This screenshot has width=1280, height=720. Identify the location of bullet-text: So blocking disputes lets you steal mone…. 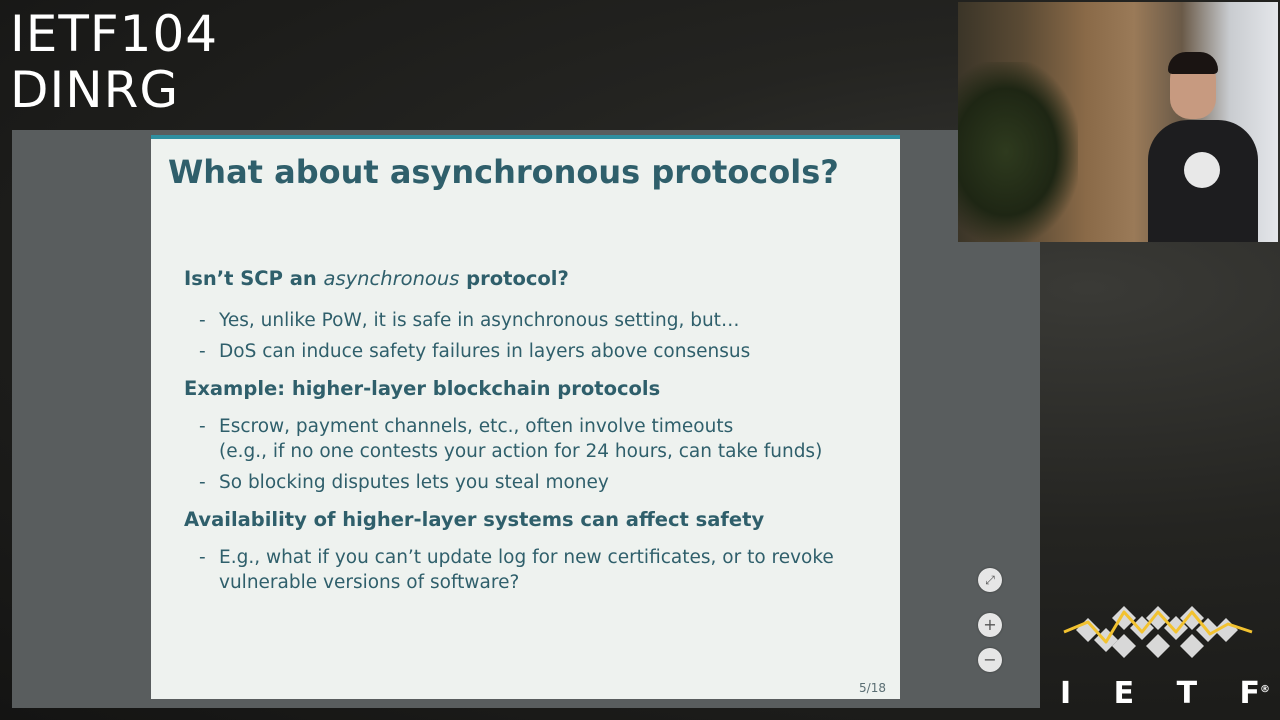
(414, 482).